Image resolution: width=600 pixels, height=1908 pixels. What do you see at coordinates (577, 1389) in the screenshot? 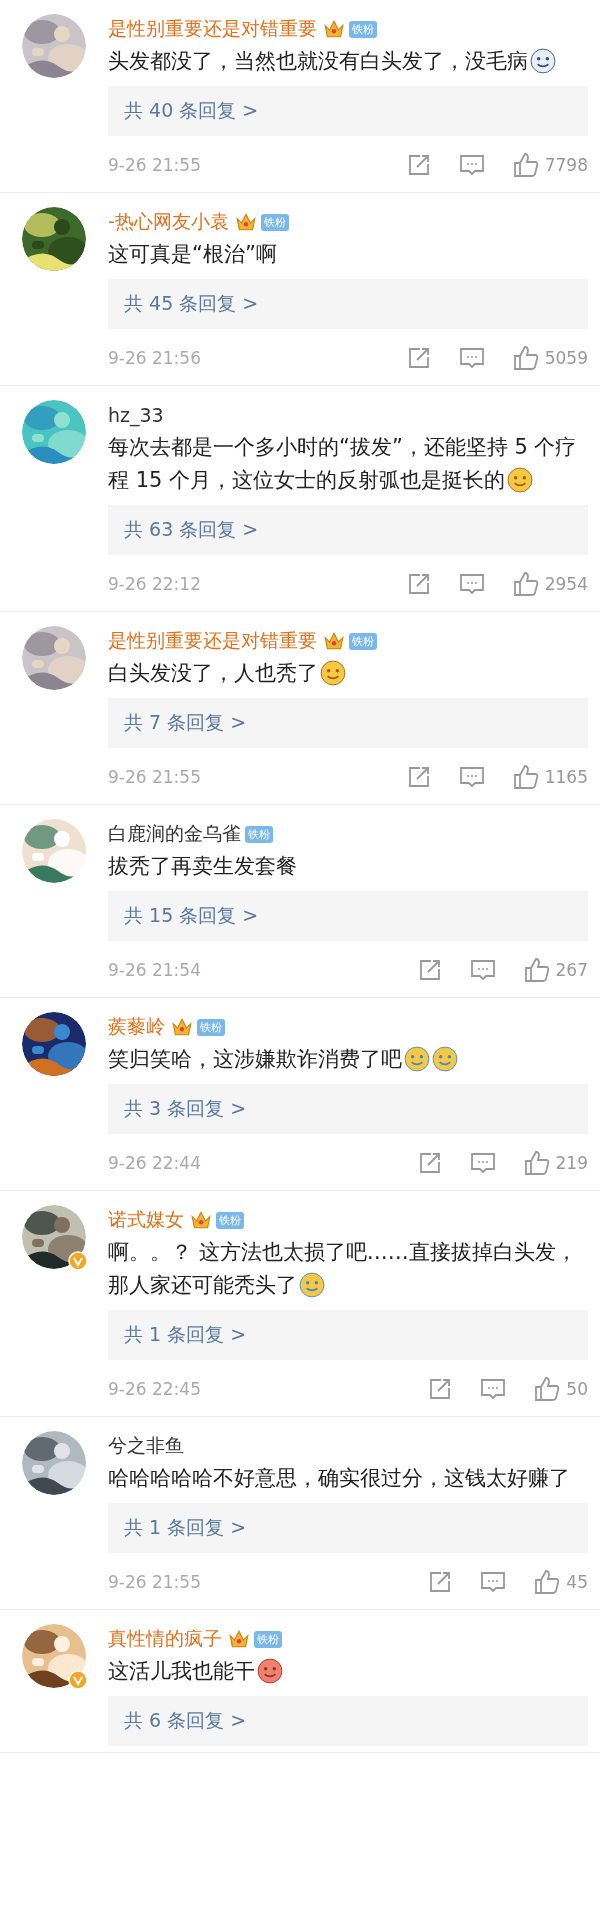
I see `like-count: 50` at bounding box center [577, 1389].